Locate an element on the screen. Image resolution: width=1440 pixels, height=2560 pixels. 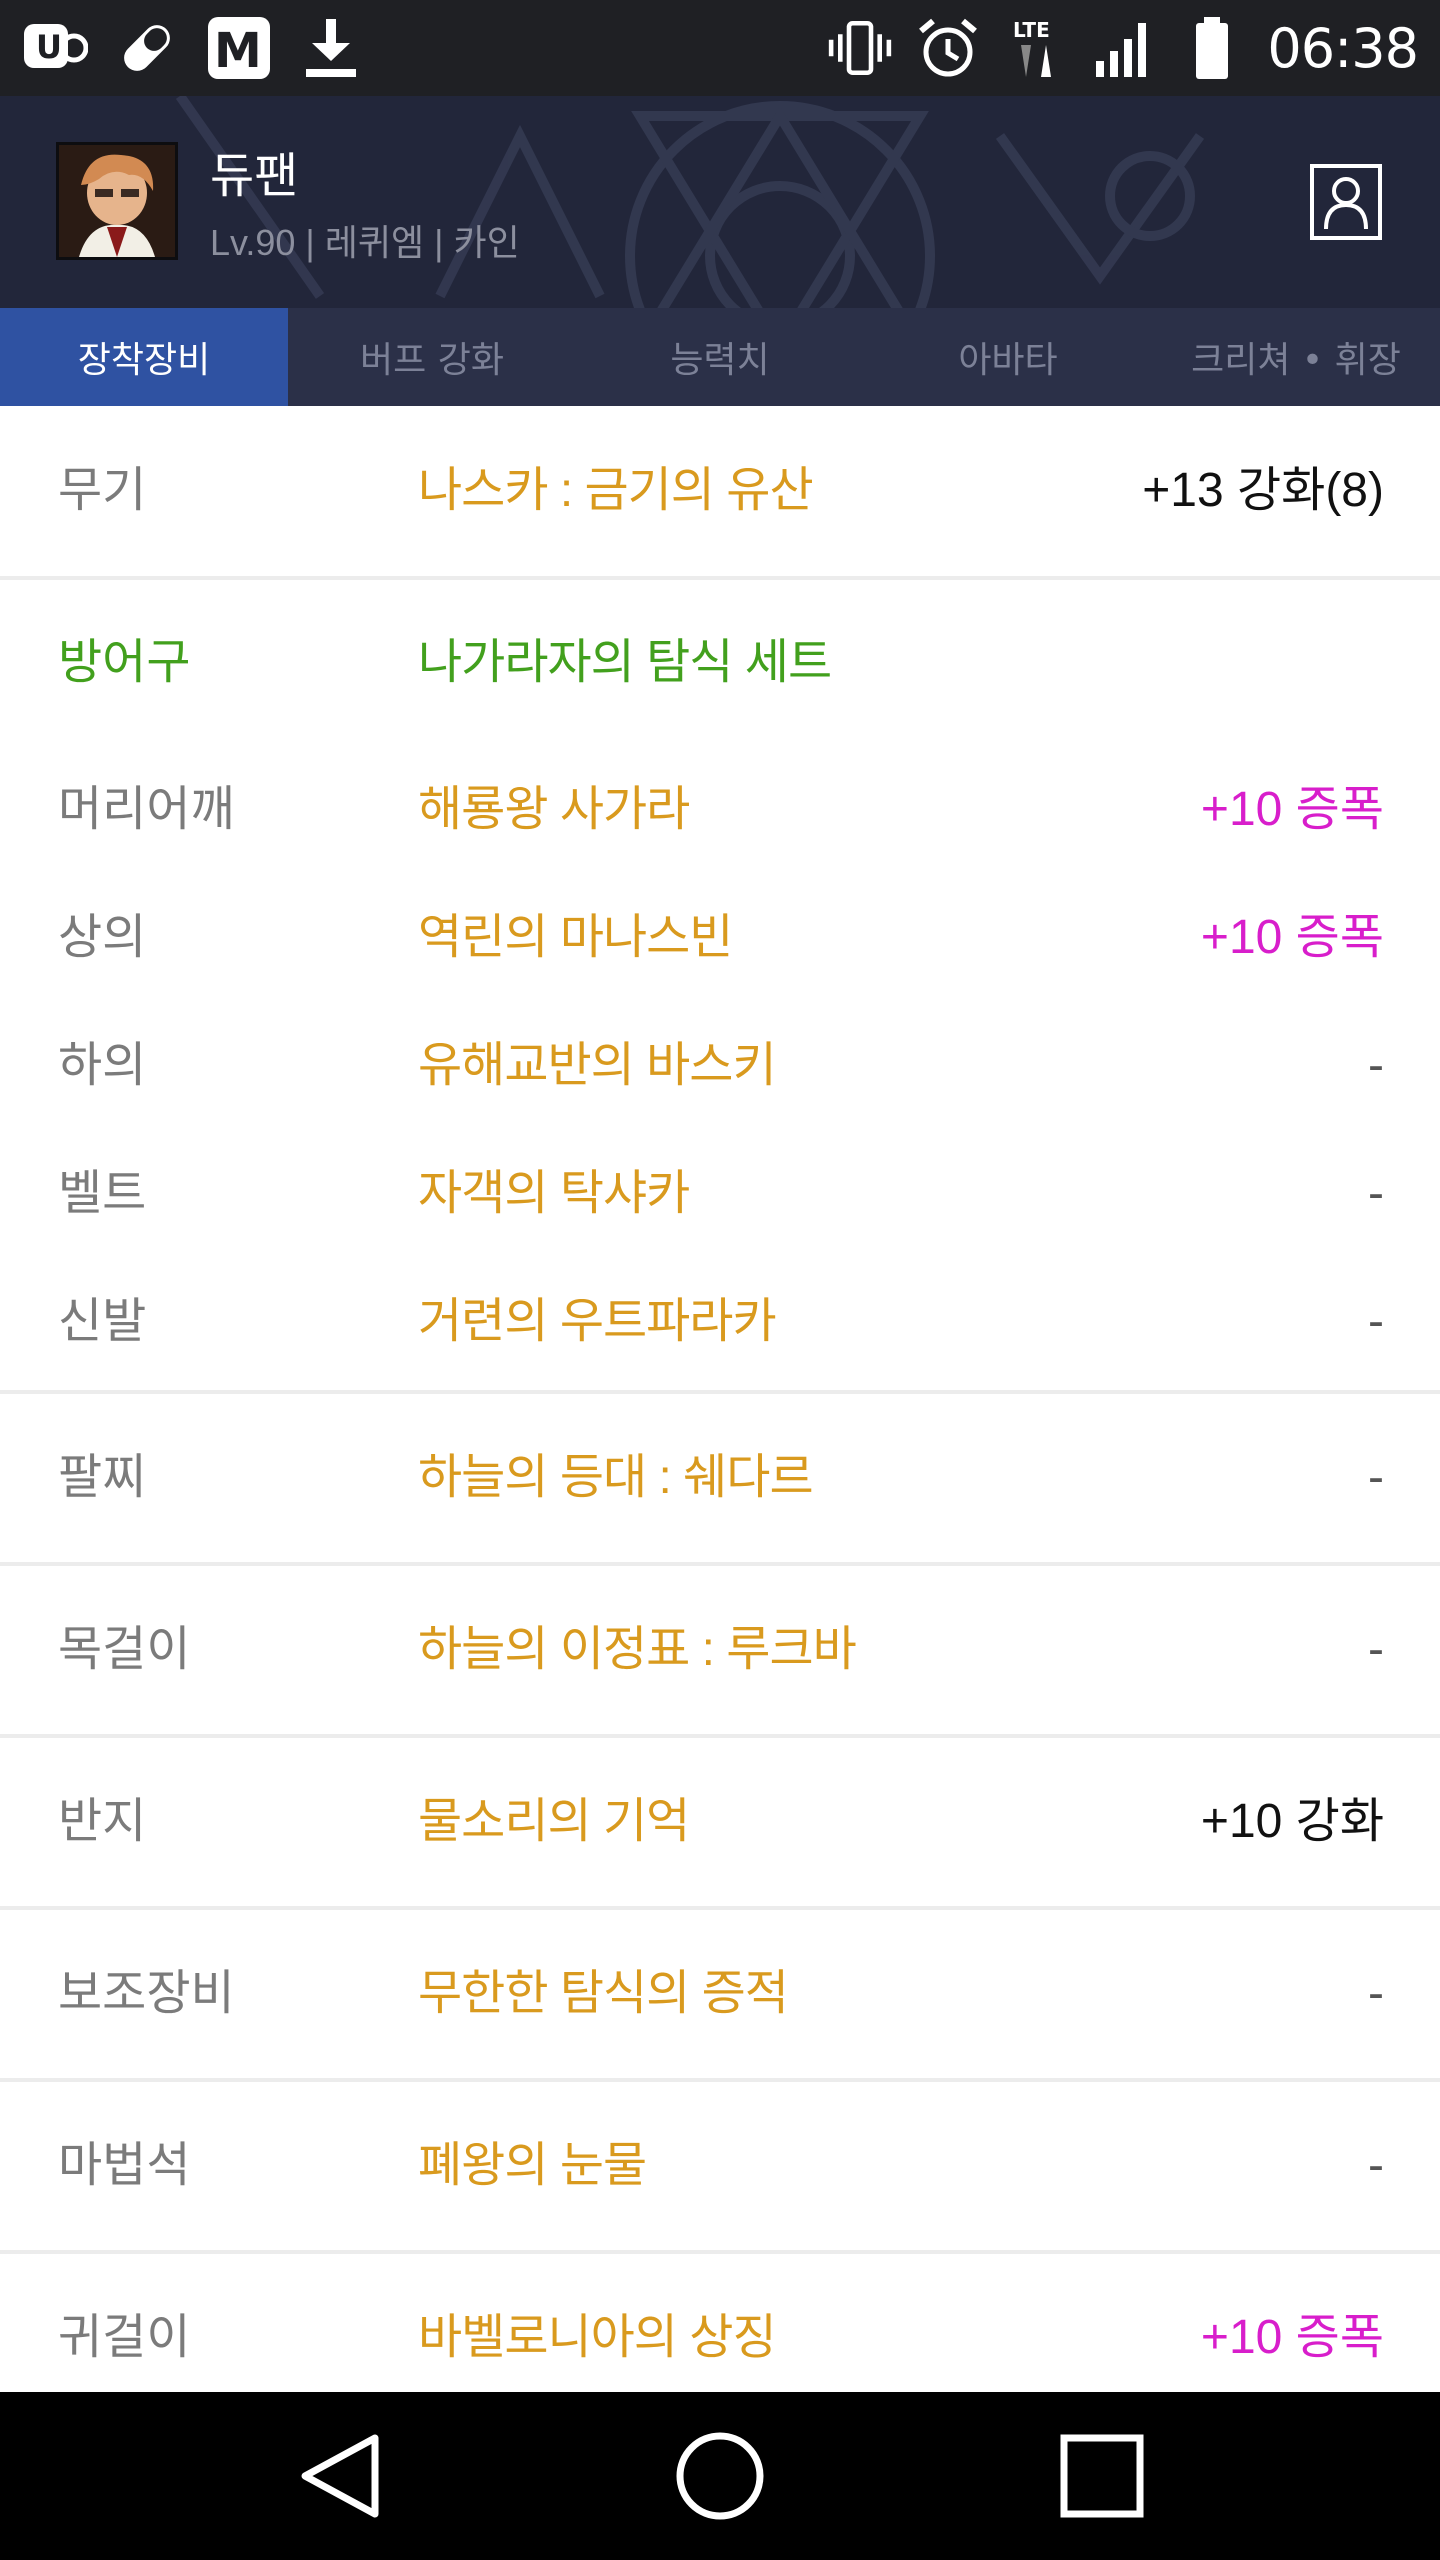
clock: 06:38 is located at coordinates (1343, 48).